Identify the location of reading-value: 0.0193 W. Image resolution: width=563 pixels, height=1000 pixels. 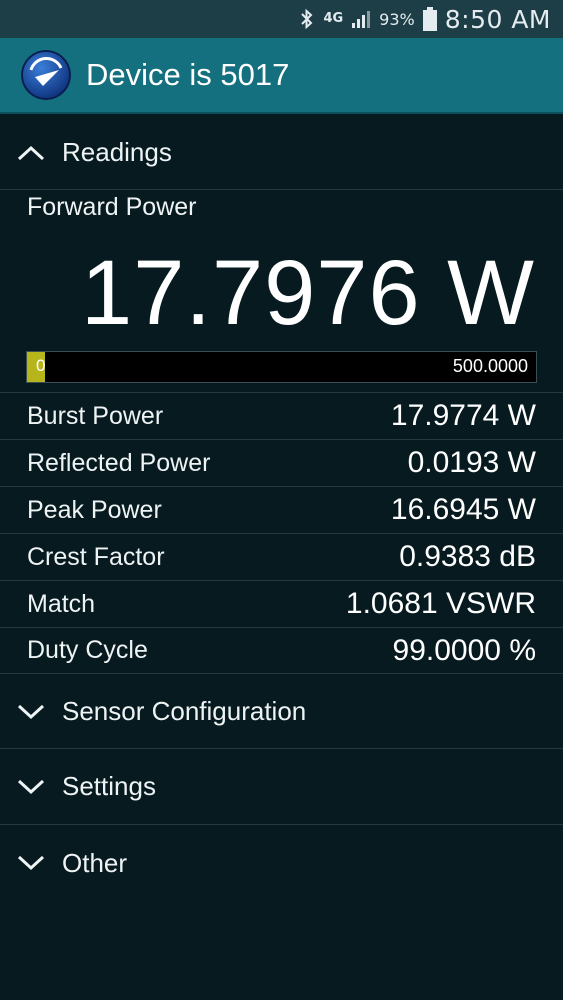
(471, 462).